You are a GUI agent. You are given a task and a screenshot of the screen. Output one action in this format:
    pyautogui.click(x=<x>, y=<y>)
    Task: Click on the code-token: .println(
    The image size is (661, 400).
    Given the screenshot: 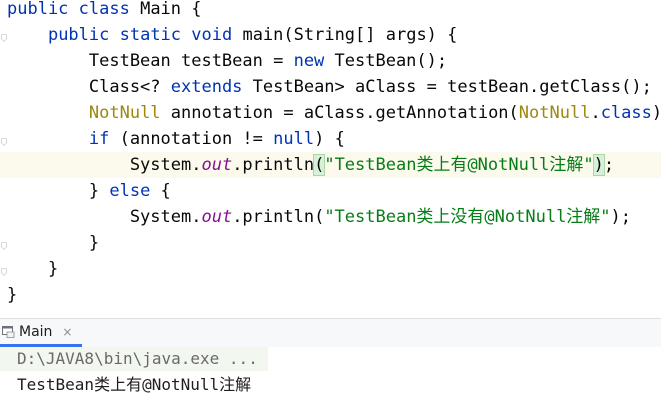 What is the action you would take?
    pyautogui.click(x=278, y=217)
    